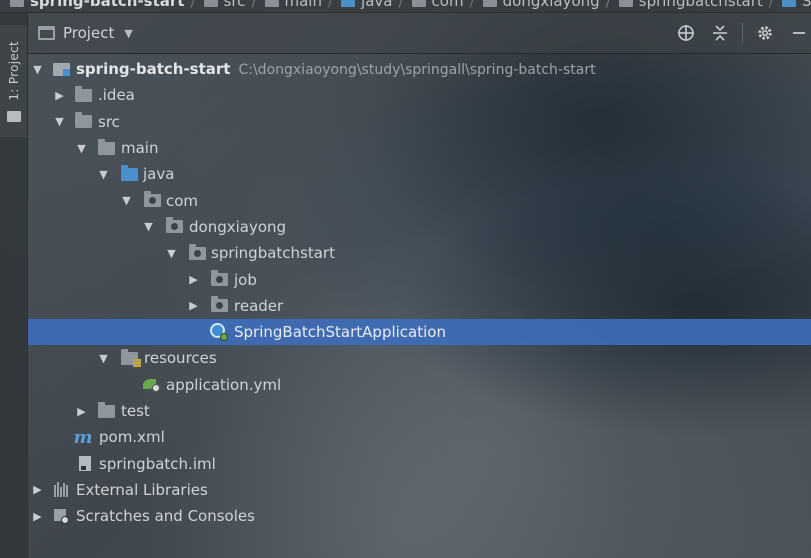  I want to click on window-icon, so click(46, 33).